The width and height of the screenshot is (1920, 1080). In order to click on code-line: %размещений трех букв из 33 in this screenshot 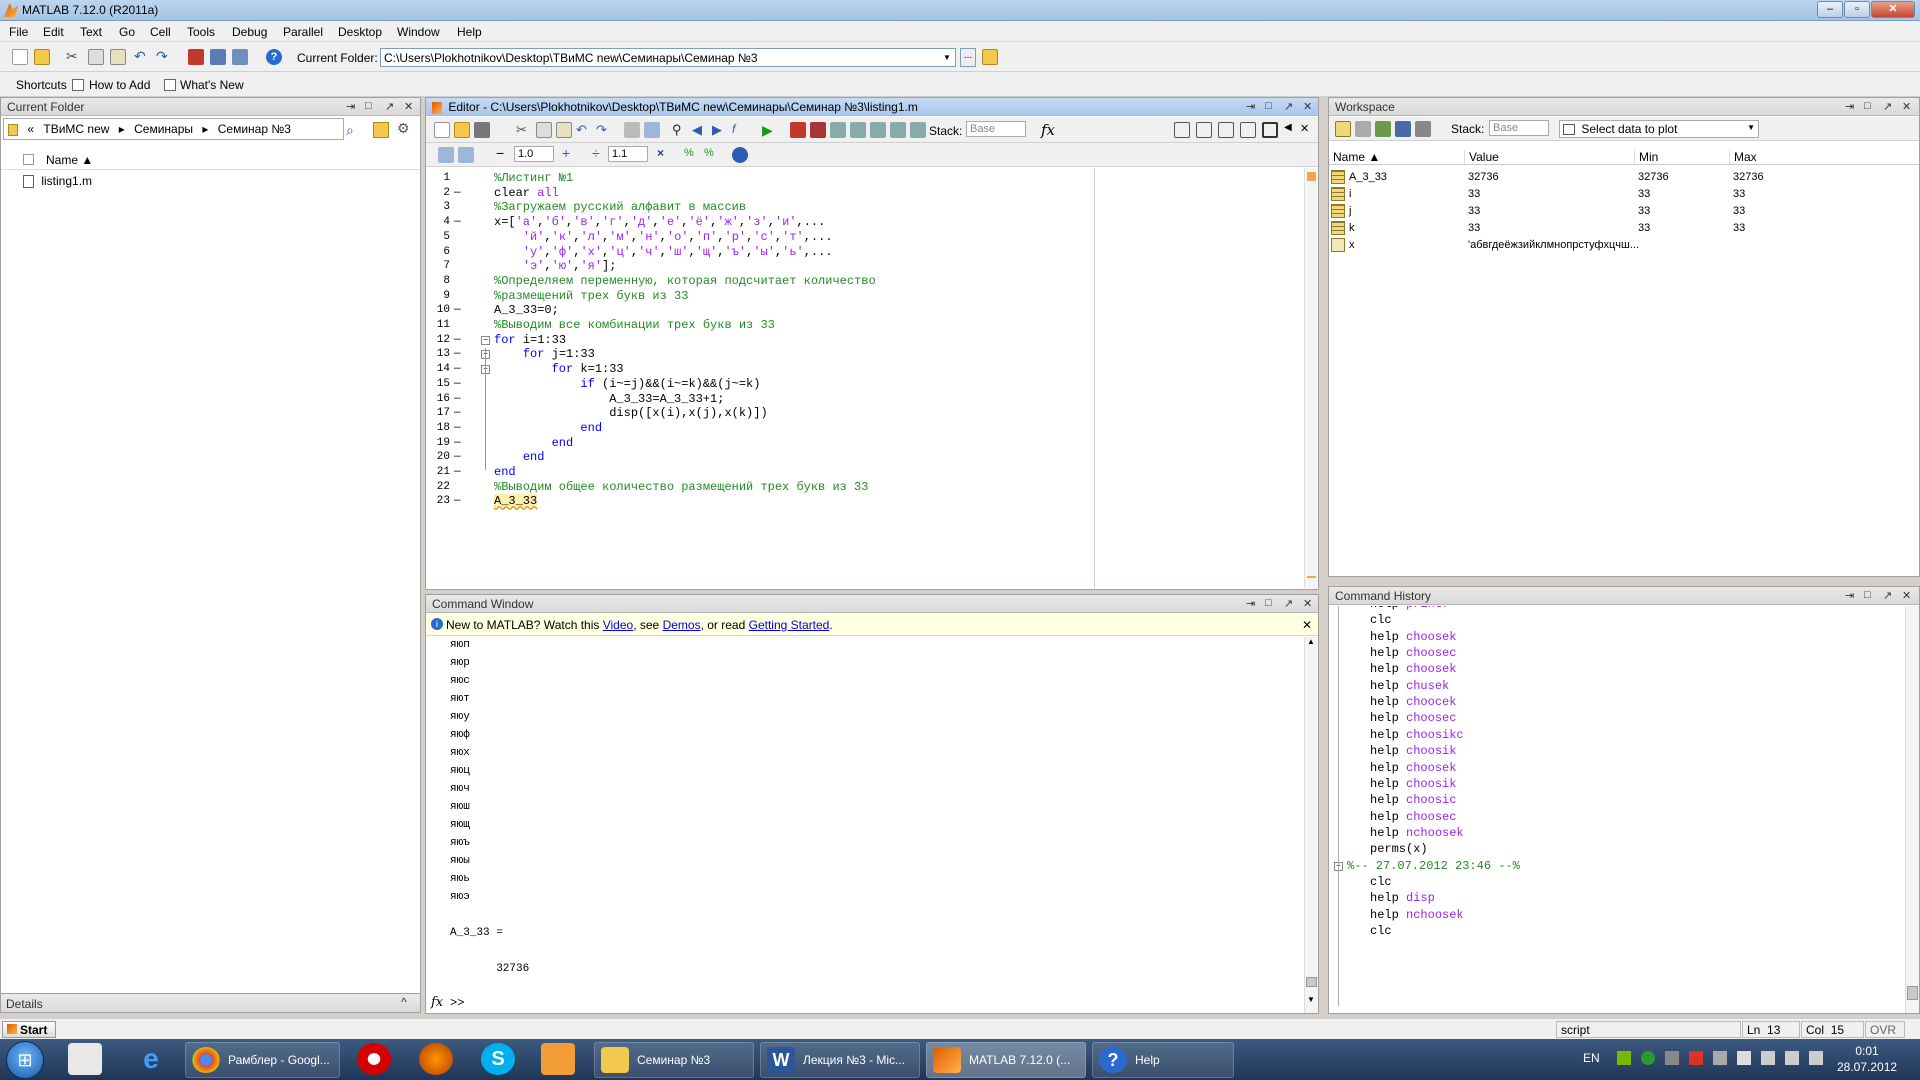, I will do `click(591, 296)`.